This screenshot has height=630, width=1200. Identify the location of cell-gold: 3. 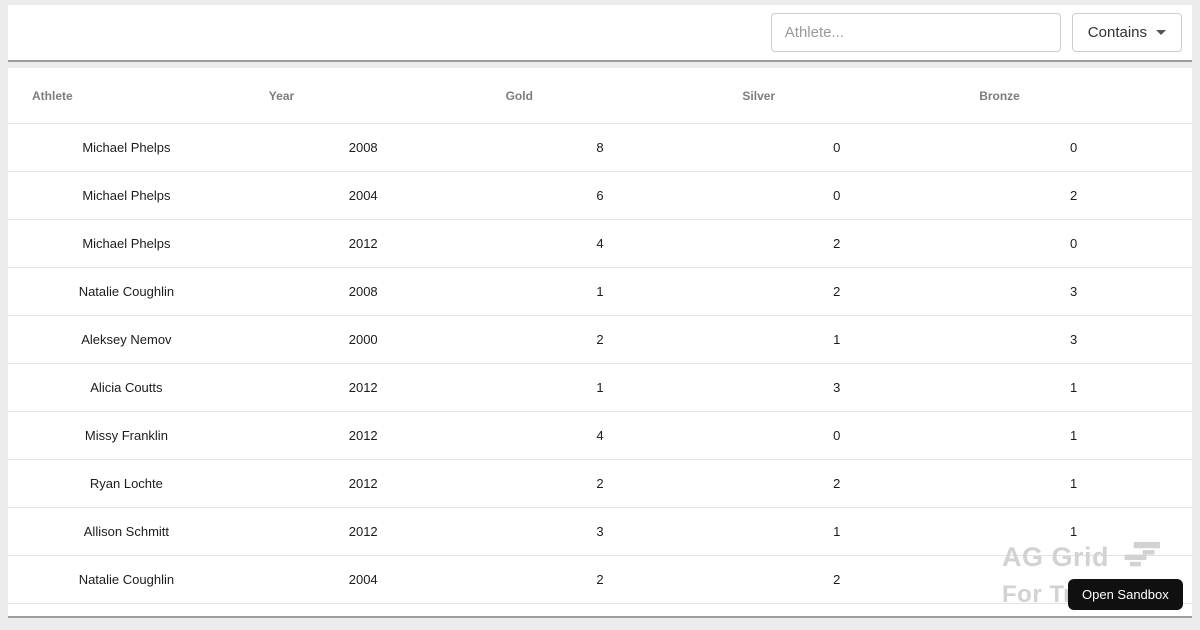
(600, 531).